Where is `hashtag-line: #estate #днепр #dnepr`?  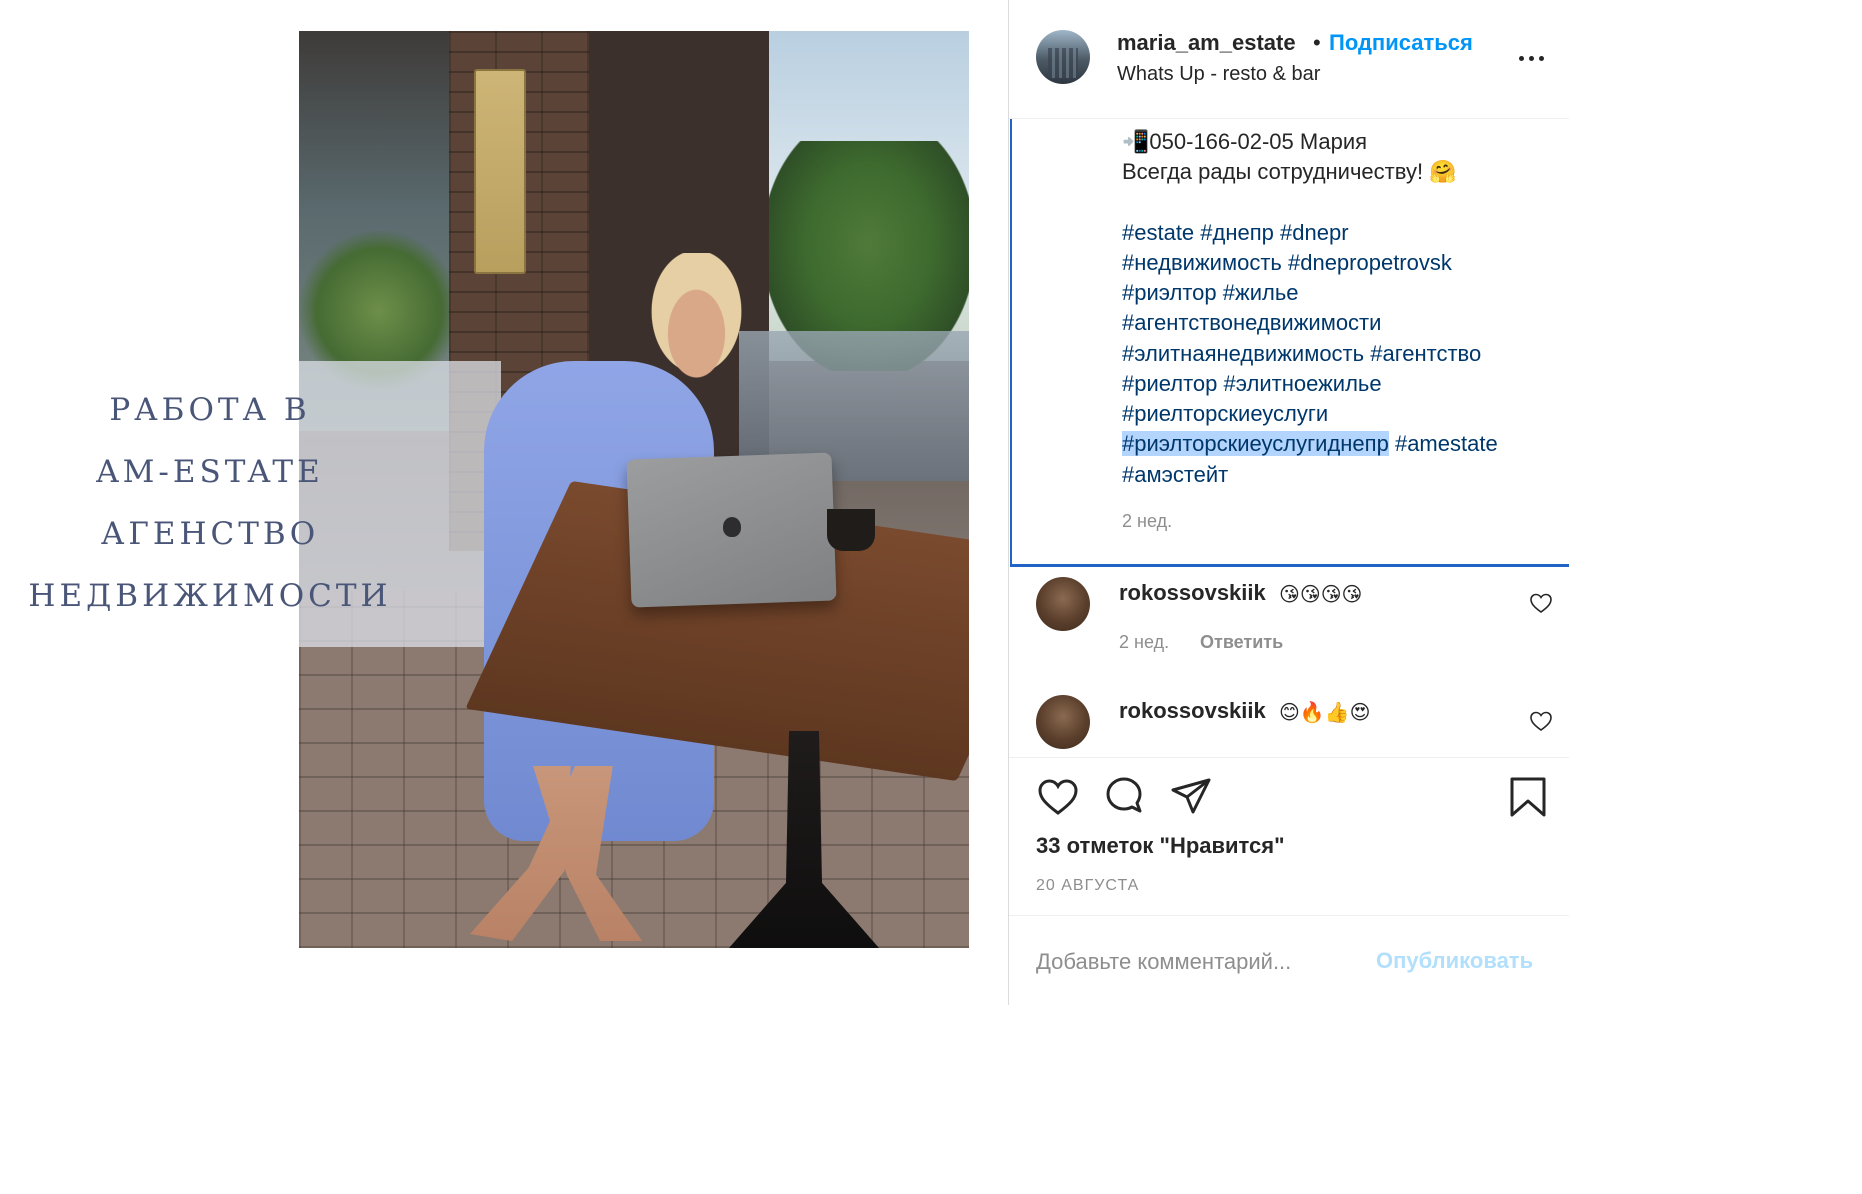 hashtag-line: #estate #днепр #dnepr is located at coordinates (1235, 233).